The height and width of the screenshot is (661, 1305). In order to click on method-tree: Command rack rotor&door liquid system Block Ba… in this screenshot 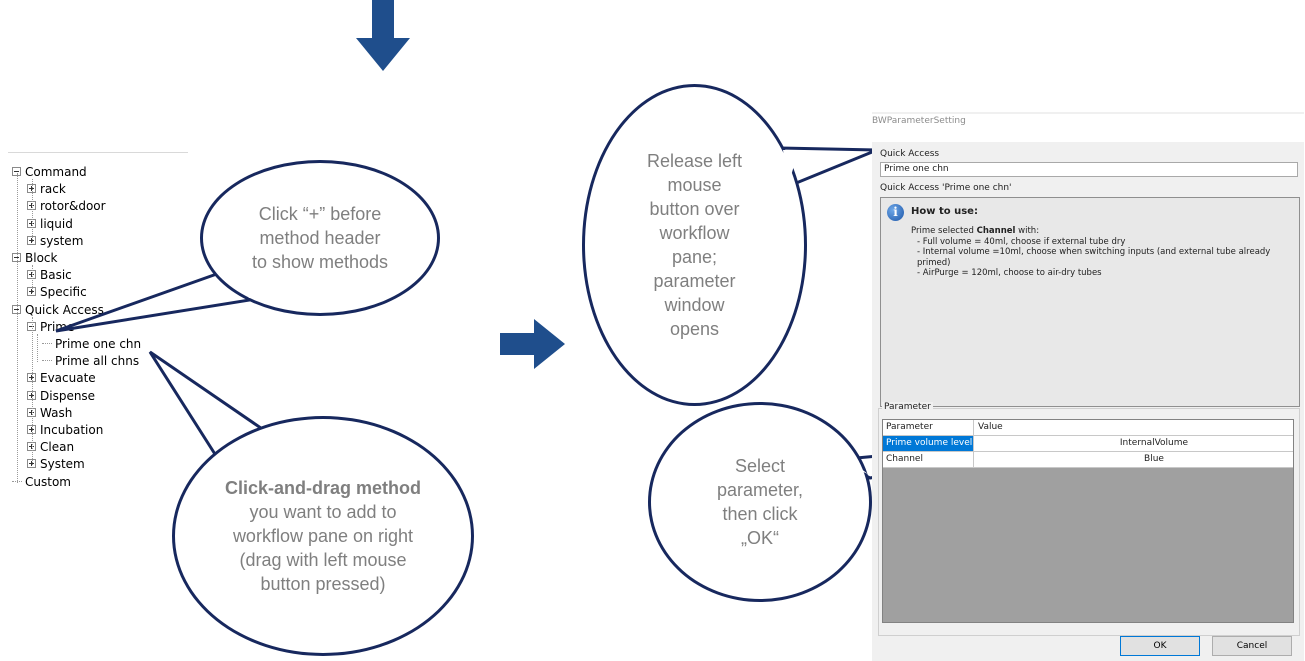, I will do `click(98, 337)`.